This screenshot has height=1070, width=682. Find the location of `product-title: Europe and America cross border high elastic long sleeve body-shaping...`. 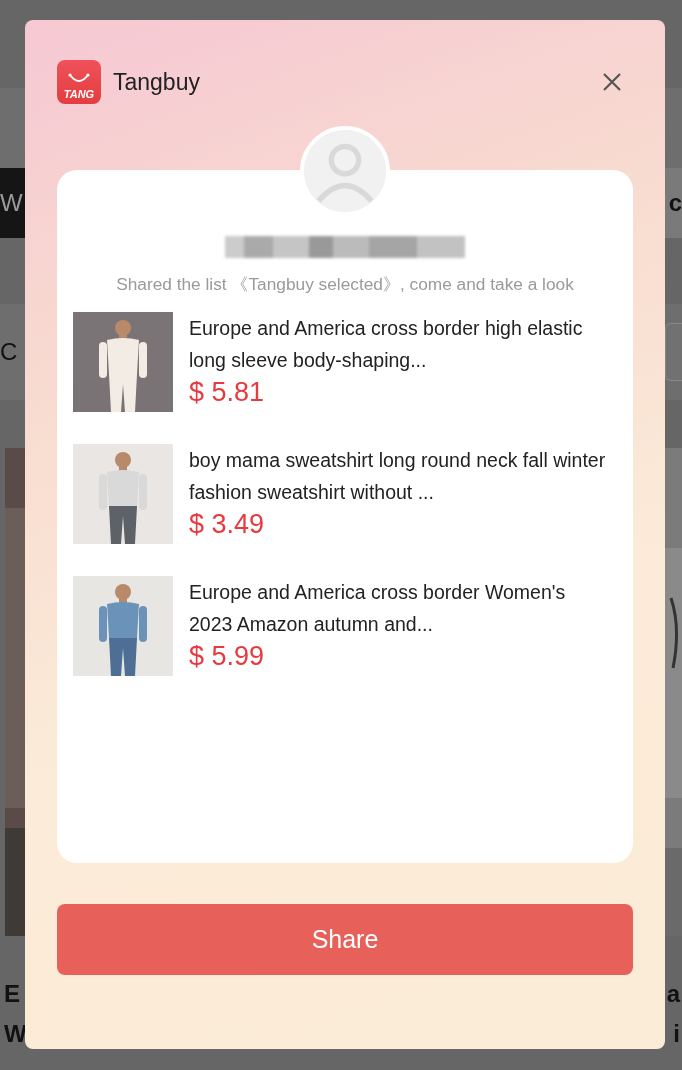

product-title: Europe and America cross border high elastic long sleeve body-shaping... is located at coordinates (399, 343).